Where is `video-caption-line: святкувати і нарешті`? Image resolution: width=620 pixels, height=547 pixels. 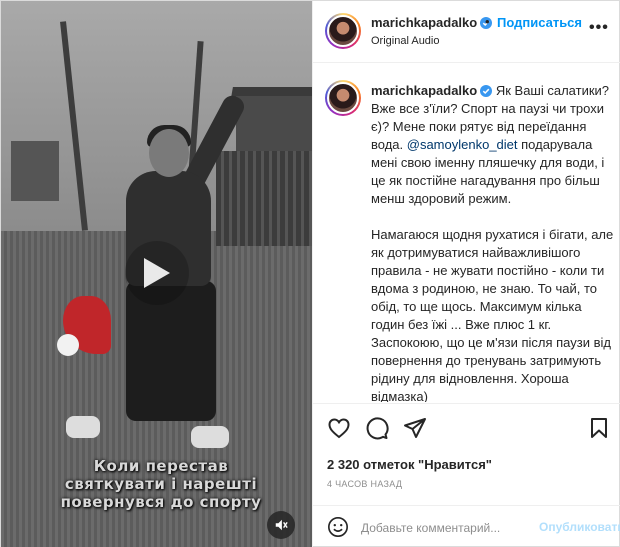 video-caption-line: святкувати і нарешті is located at coordinates (161, 484).